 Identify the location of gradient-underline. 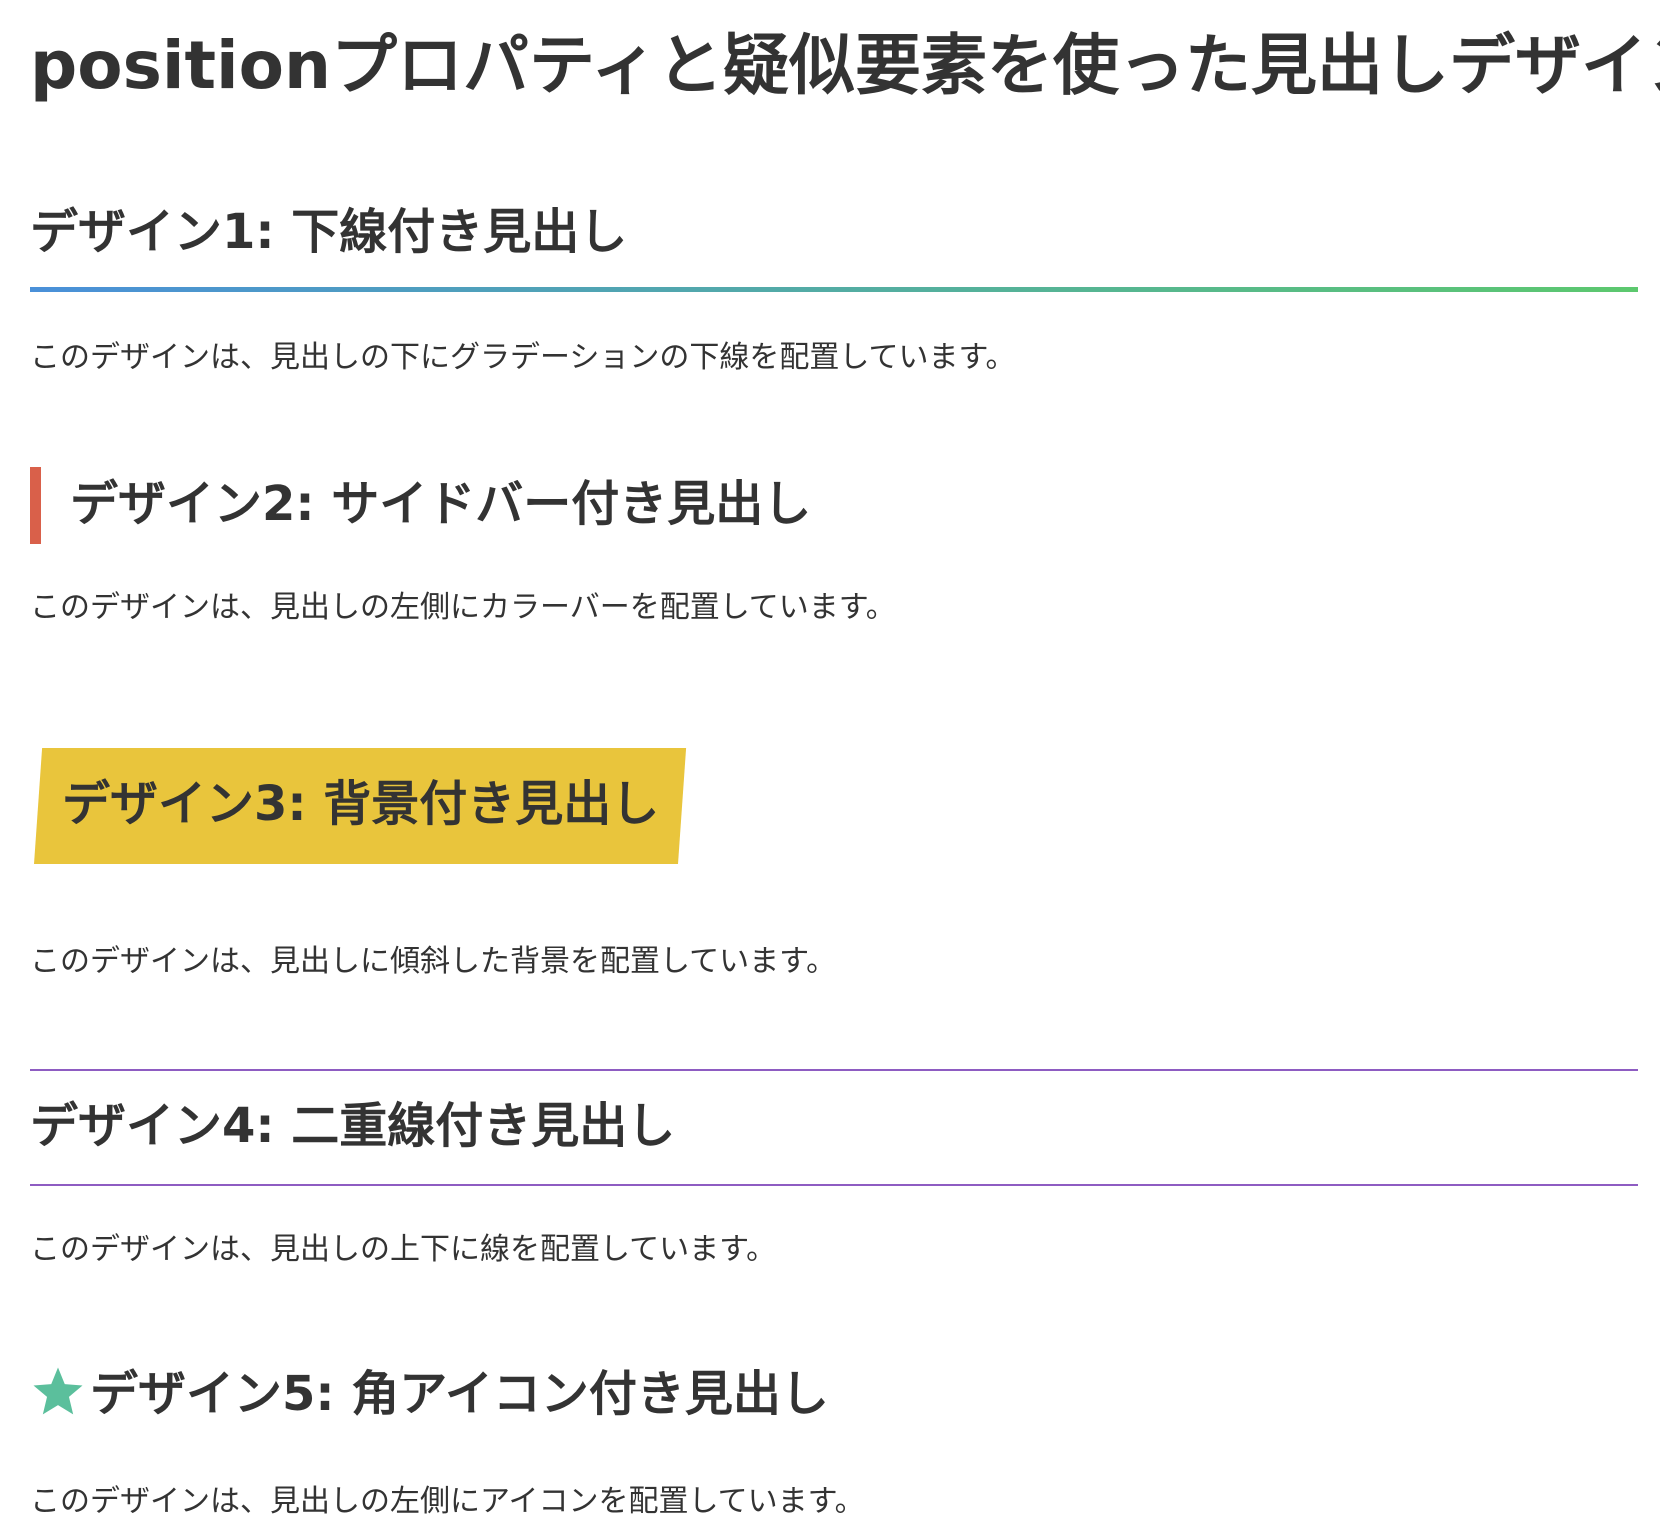
(834, 289).